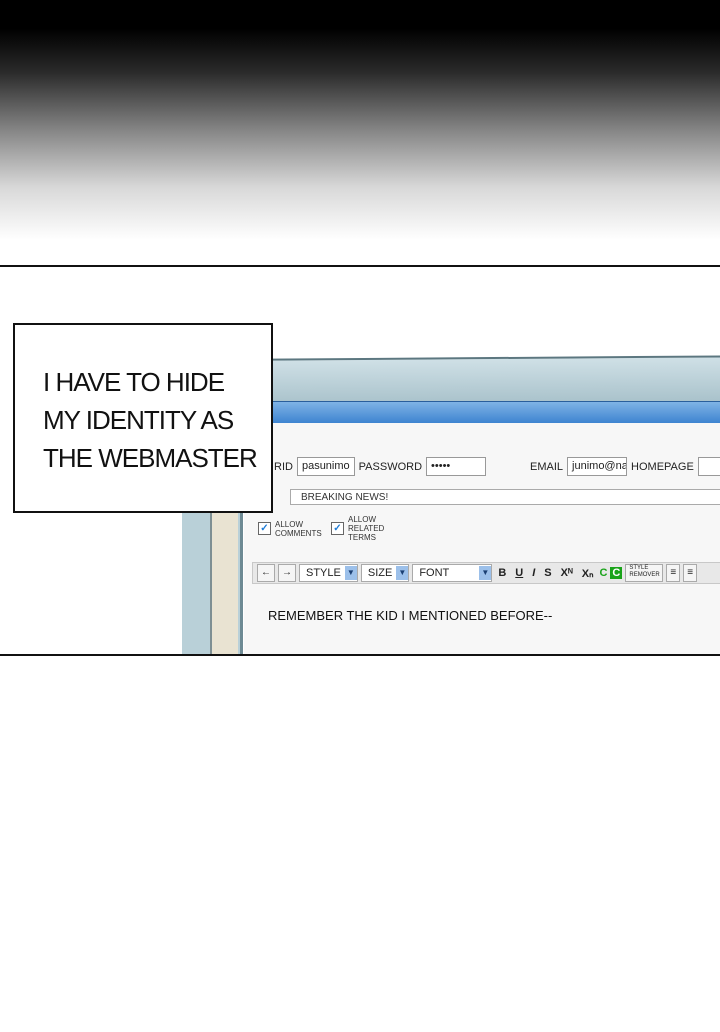 This screenshot has width=720, height=1032. I want to click on text-color-button: C, so click(603, 573).